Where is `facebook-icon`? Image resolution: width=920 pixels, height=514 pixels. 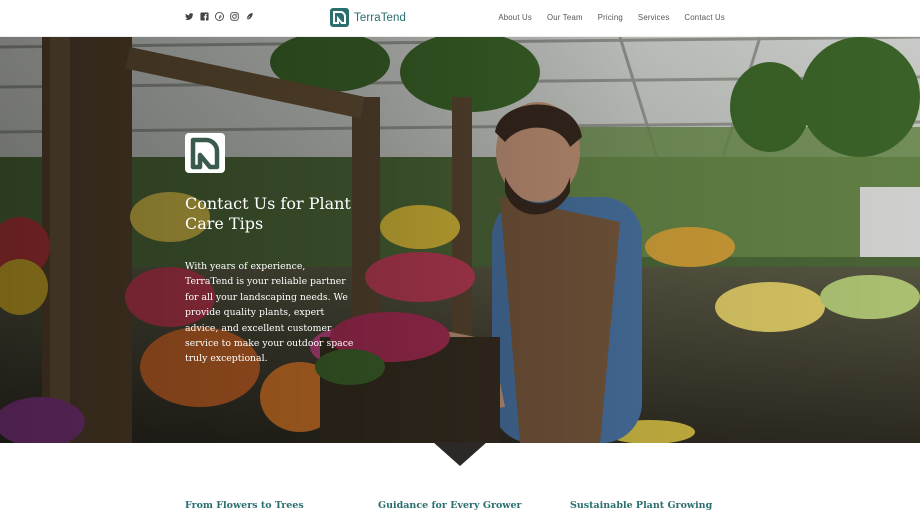 facebook-icon is located at coordinates (204, 16).